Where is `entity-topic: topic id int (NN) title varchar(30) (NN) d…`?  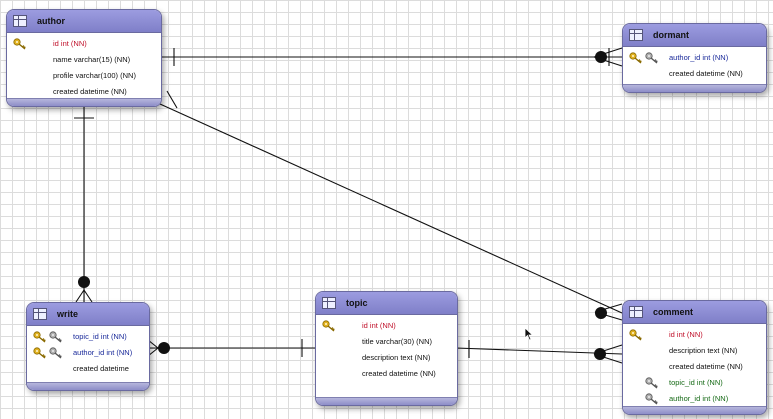 entity-topic: topic id int (NN) title varchar(30) (NN) d… is located at coordinates (386, 348).